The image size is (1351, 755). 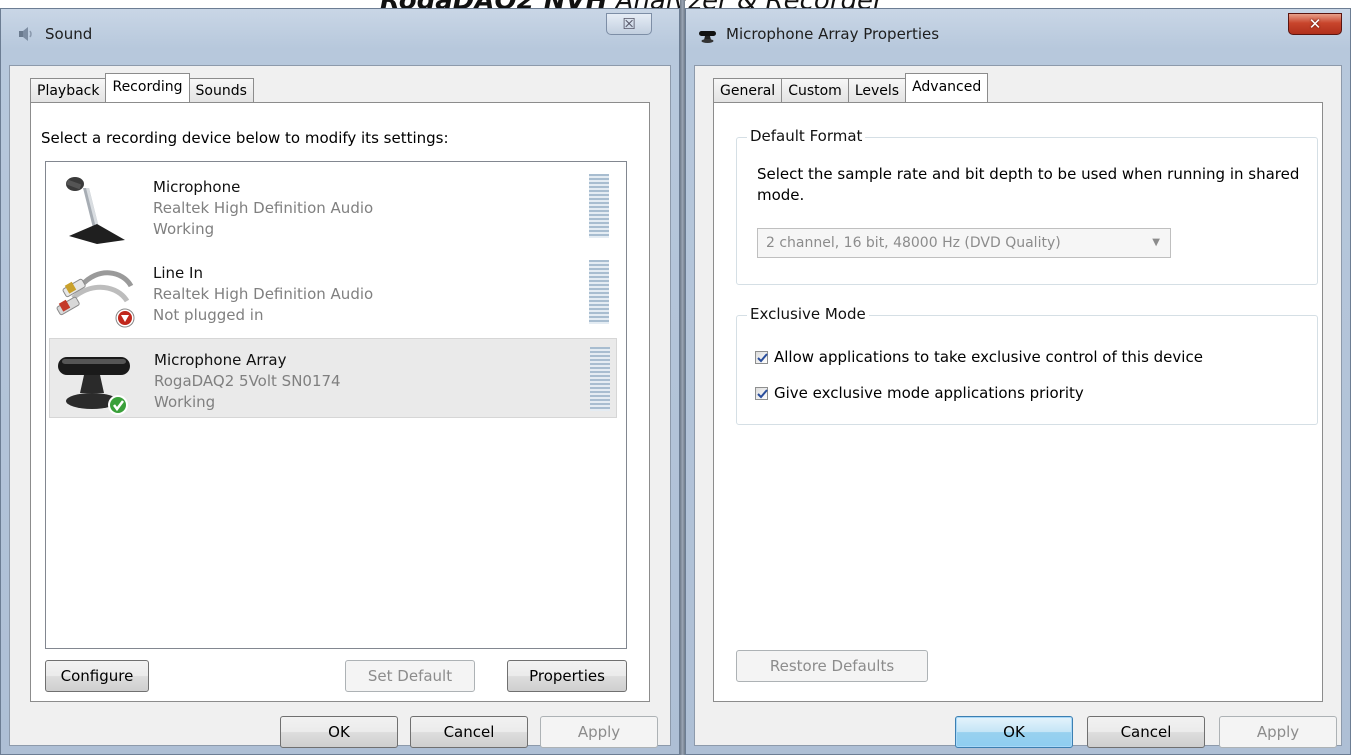 I want to click on properties-ok-button: OK, so click(x=1014, y=732).